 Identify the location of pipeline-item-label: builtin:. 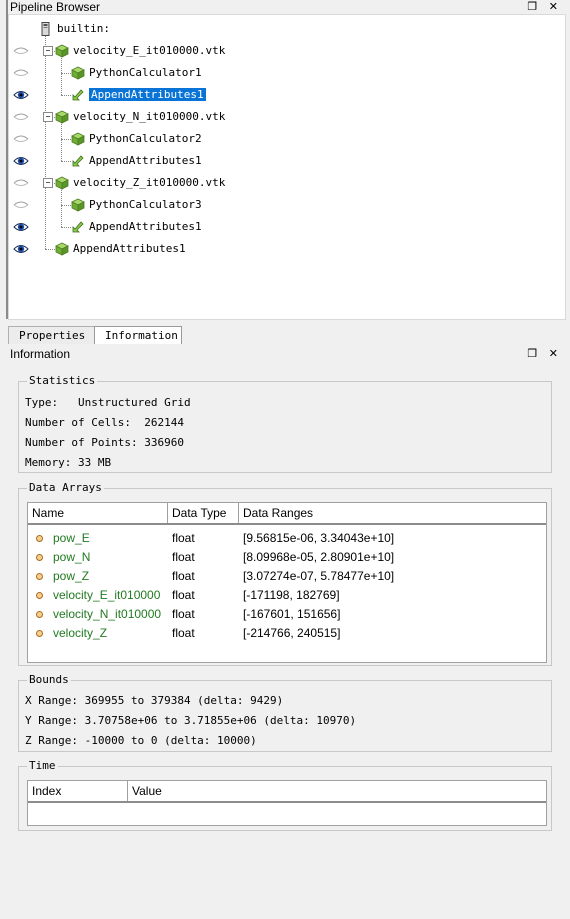
(83, 28).